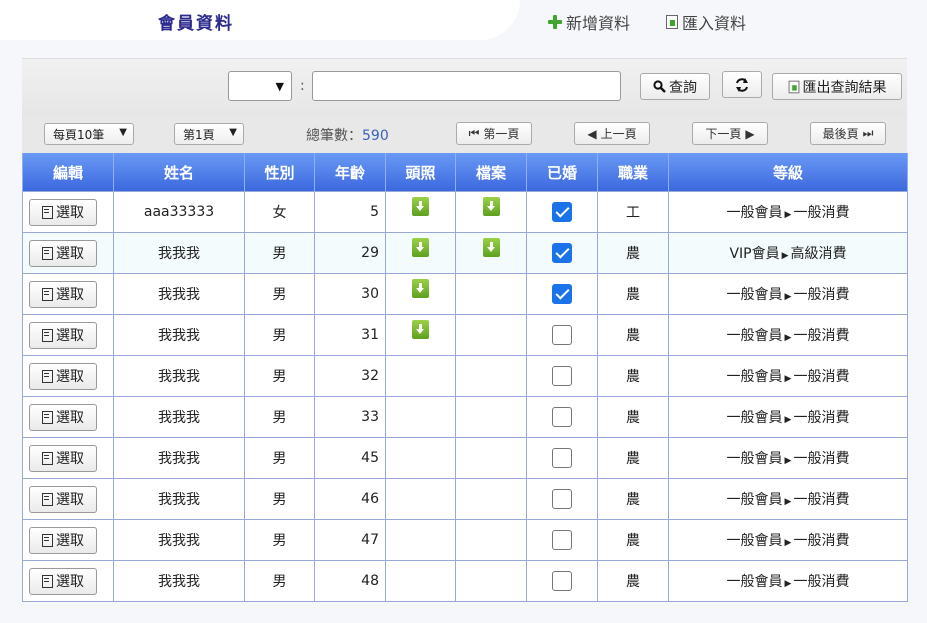  I want to click on column-header-file: 檔案, so click(491, 172).